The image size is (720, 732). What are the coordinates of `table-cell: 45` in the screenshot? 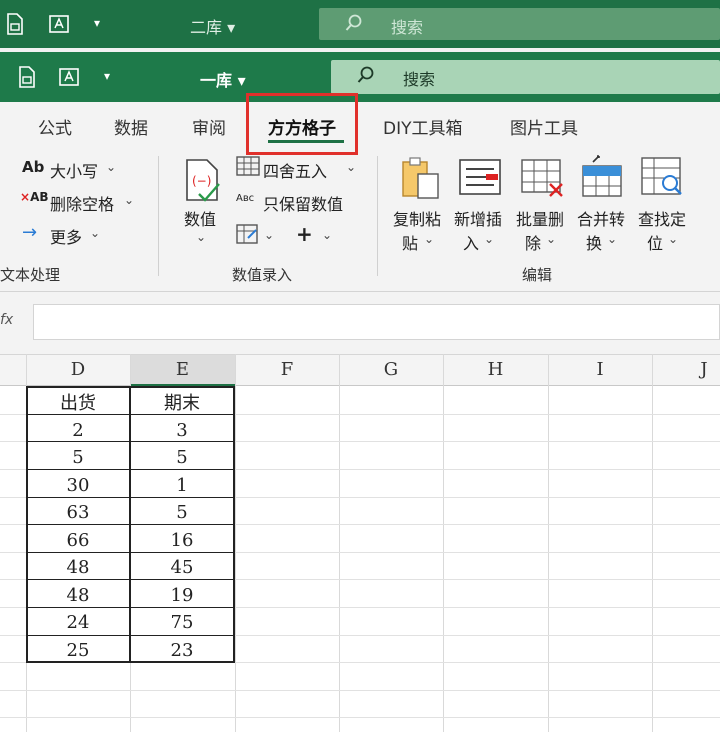 It's located at (182, 567).